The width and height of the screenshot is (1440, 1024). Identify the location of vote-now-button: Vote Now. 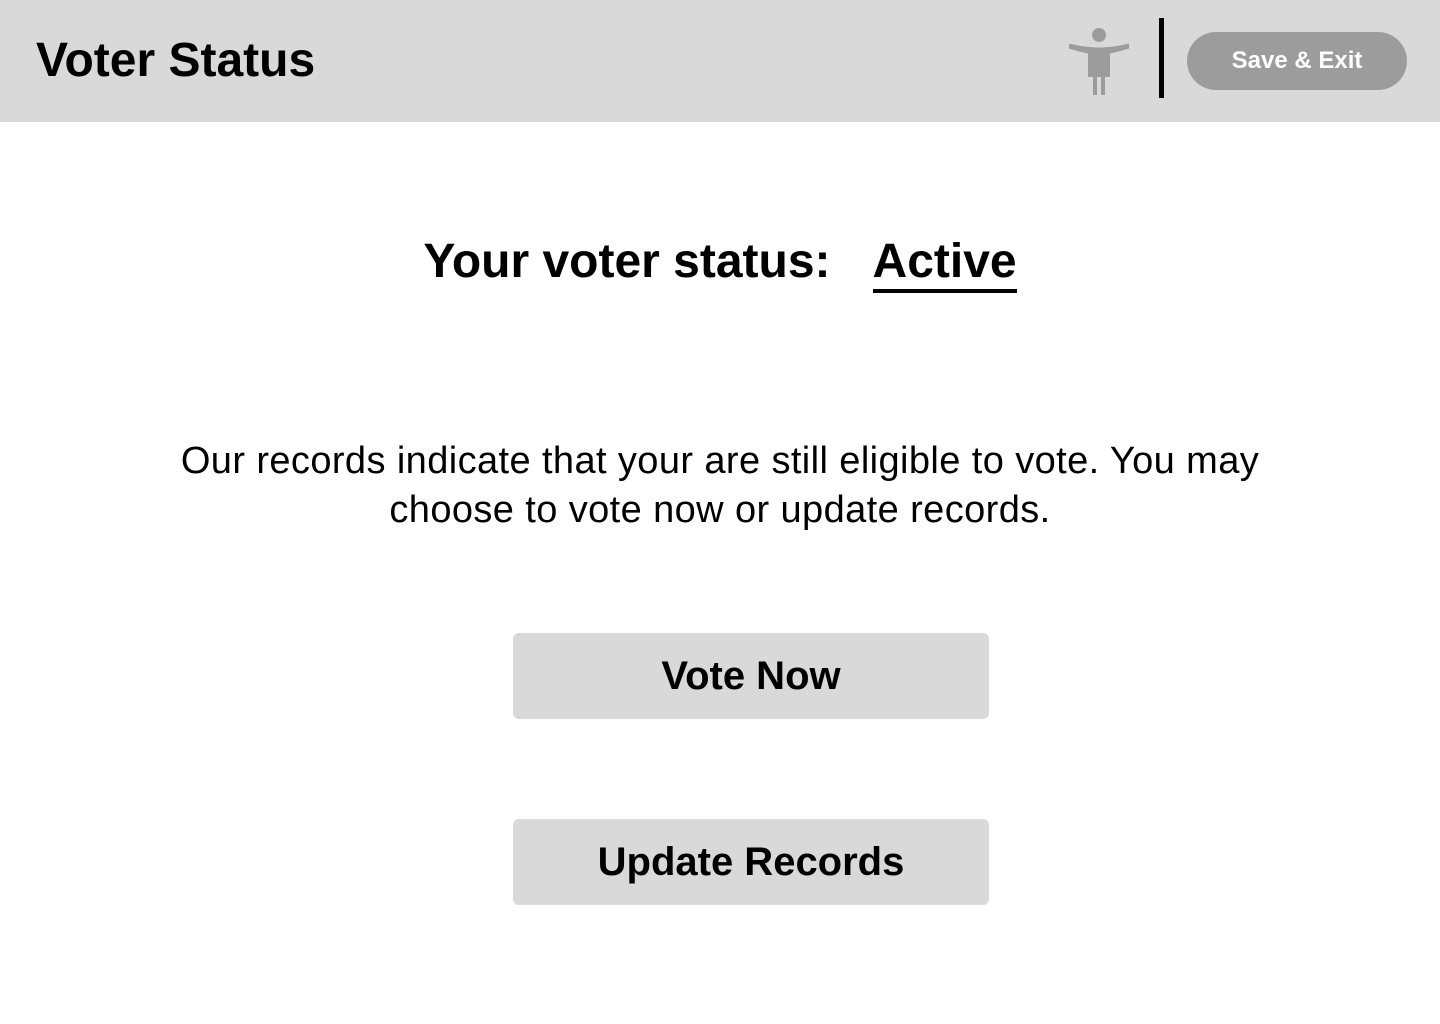
(751, 676).